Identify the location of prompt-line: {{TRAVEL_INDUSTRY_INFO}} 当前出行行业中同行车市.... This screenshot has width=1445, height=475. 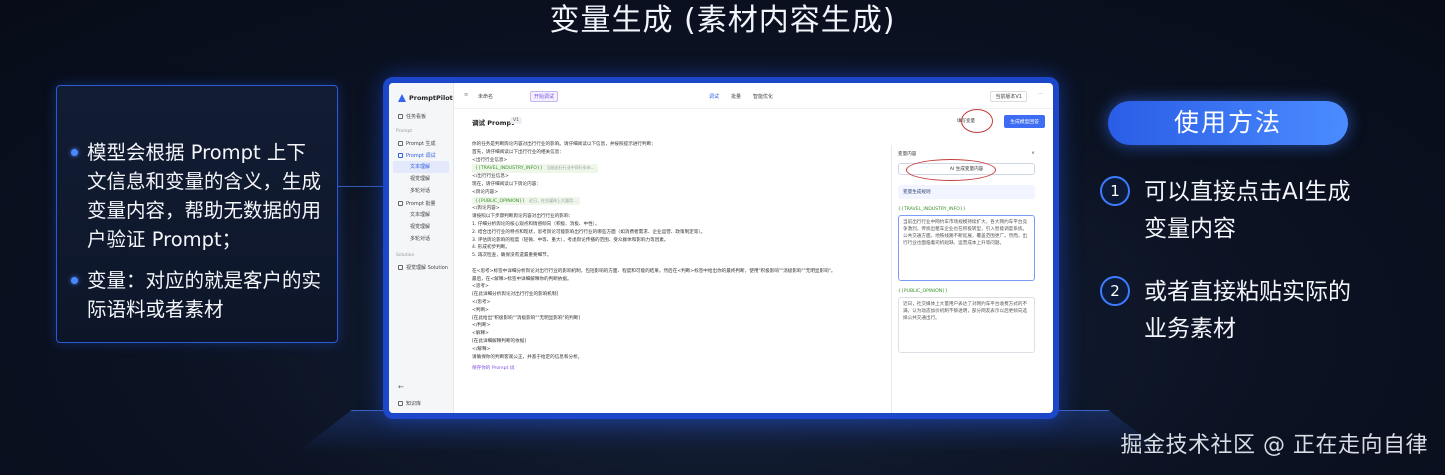
(678, 169).